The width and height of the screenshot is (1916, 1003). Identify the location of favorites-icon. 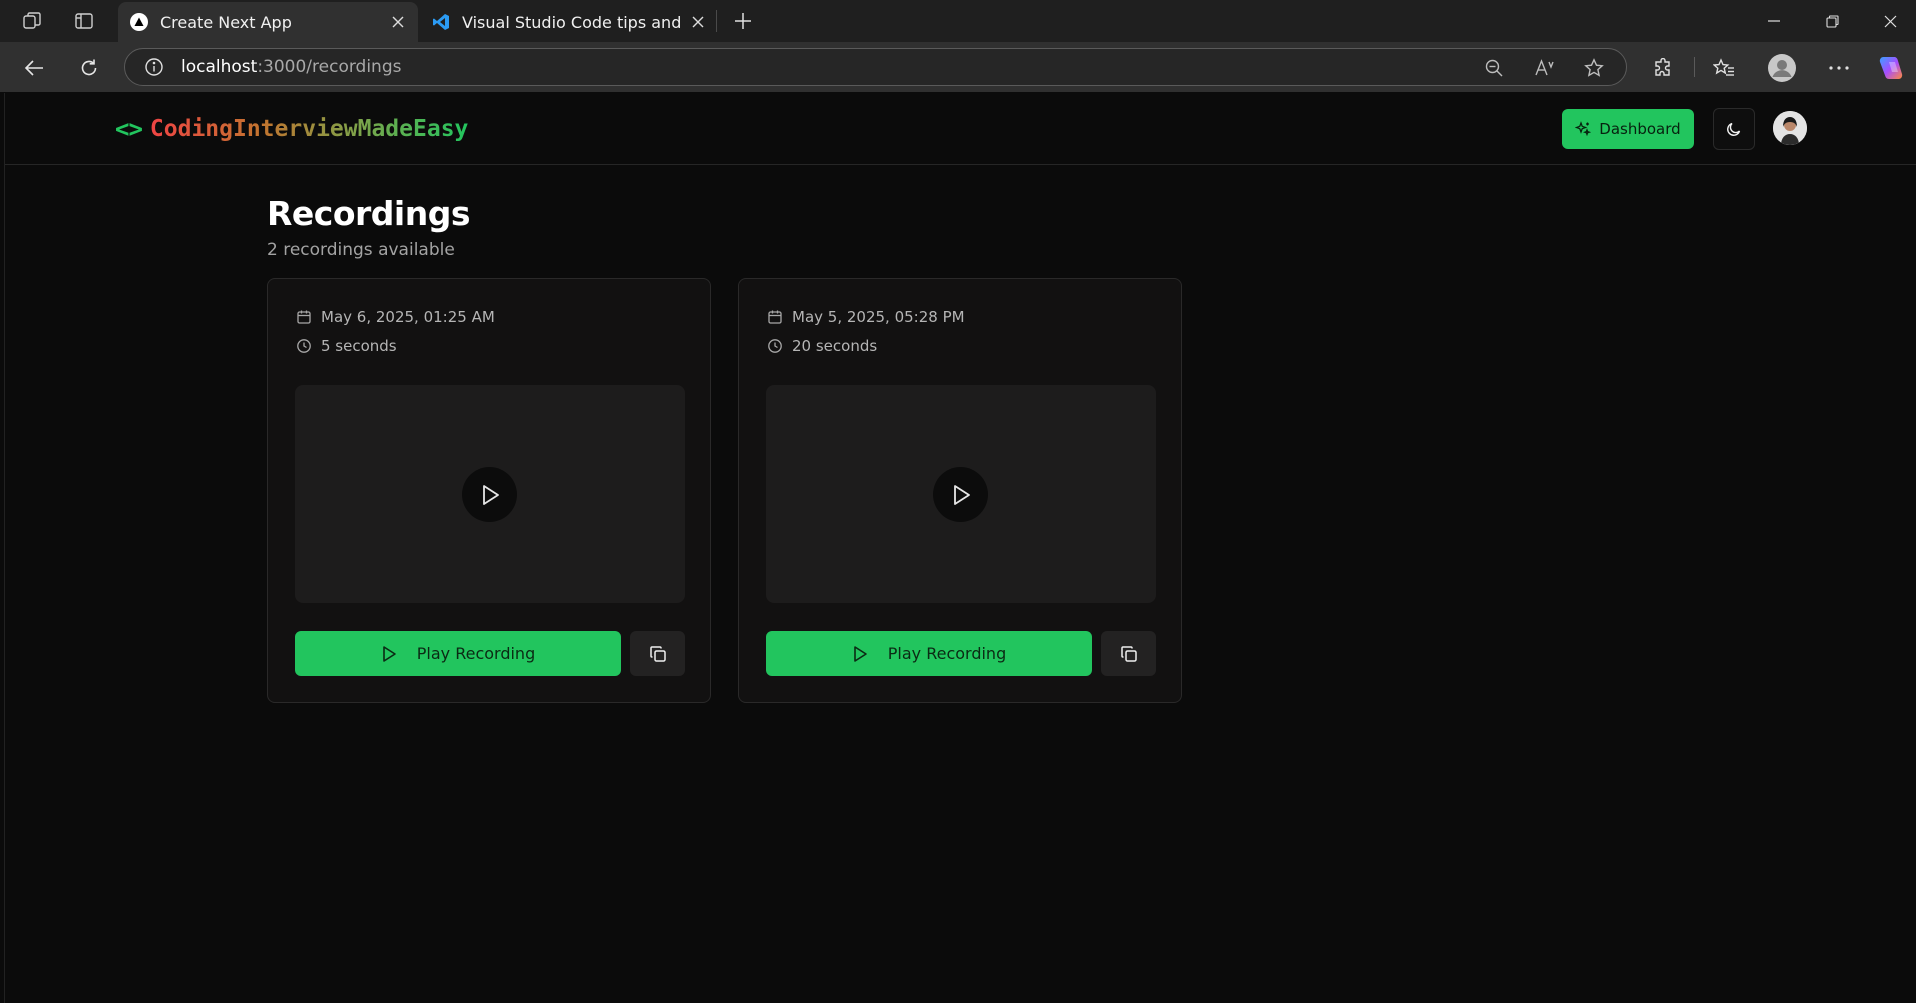
(1724, 68).